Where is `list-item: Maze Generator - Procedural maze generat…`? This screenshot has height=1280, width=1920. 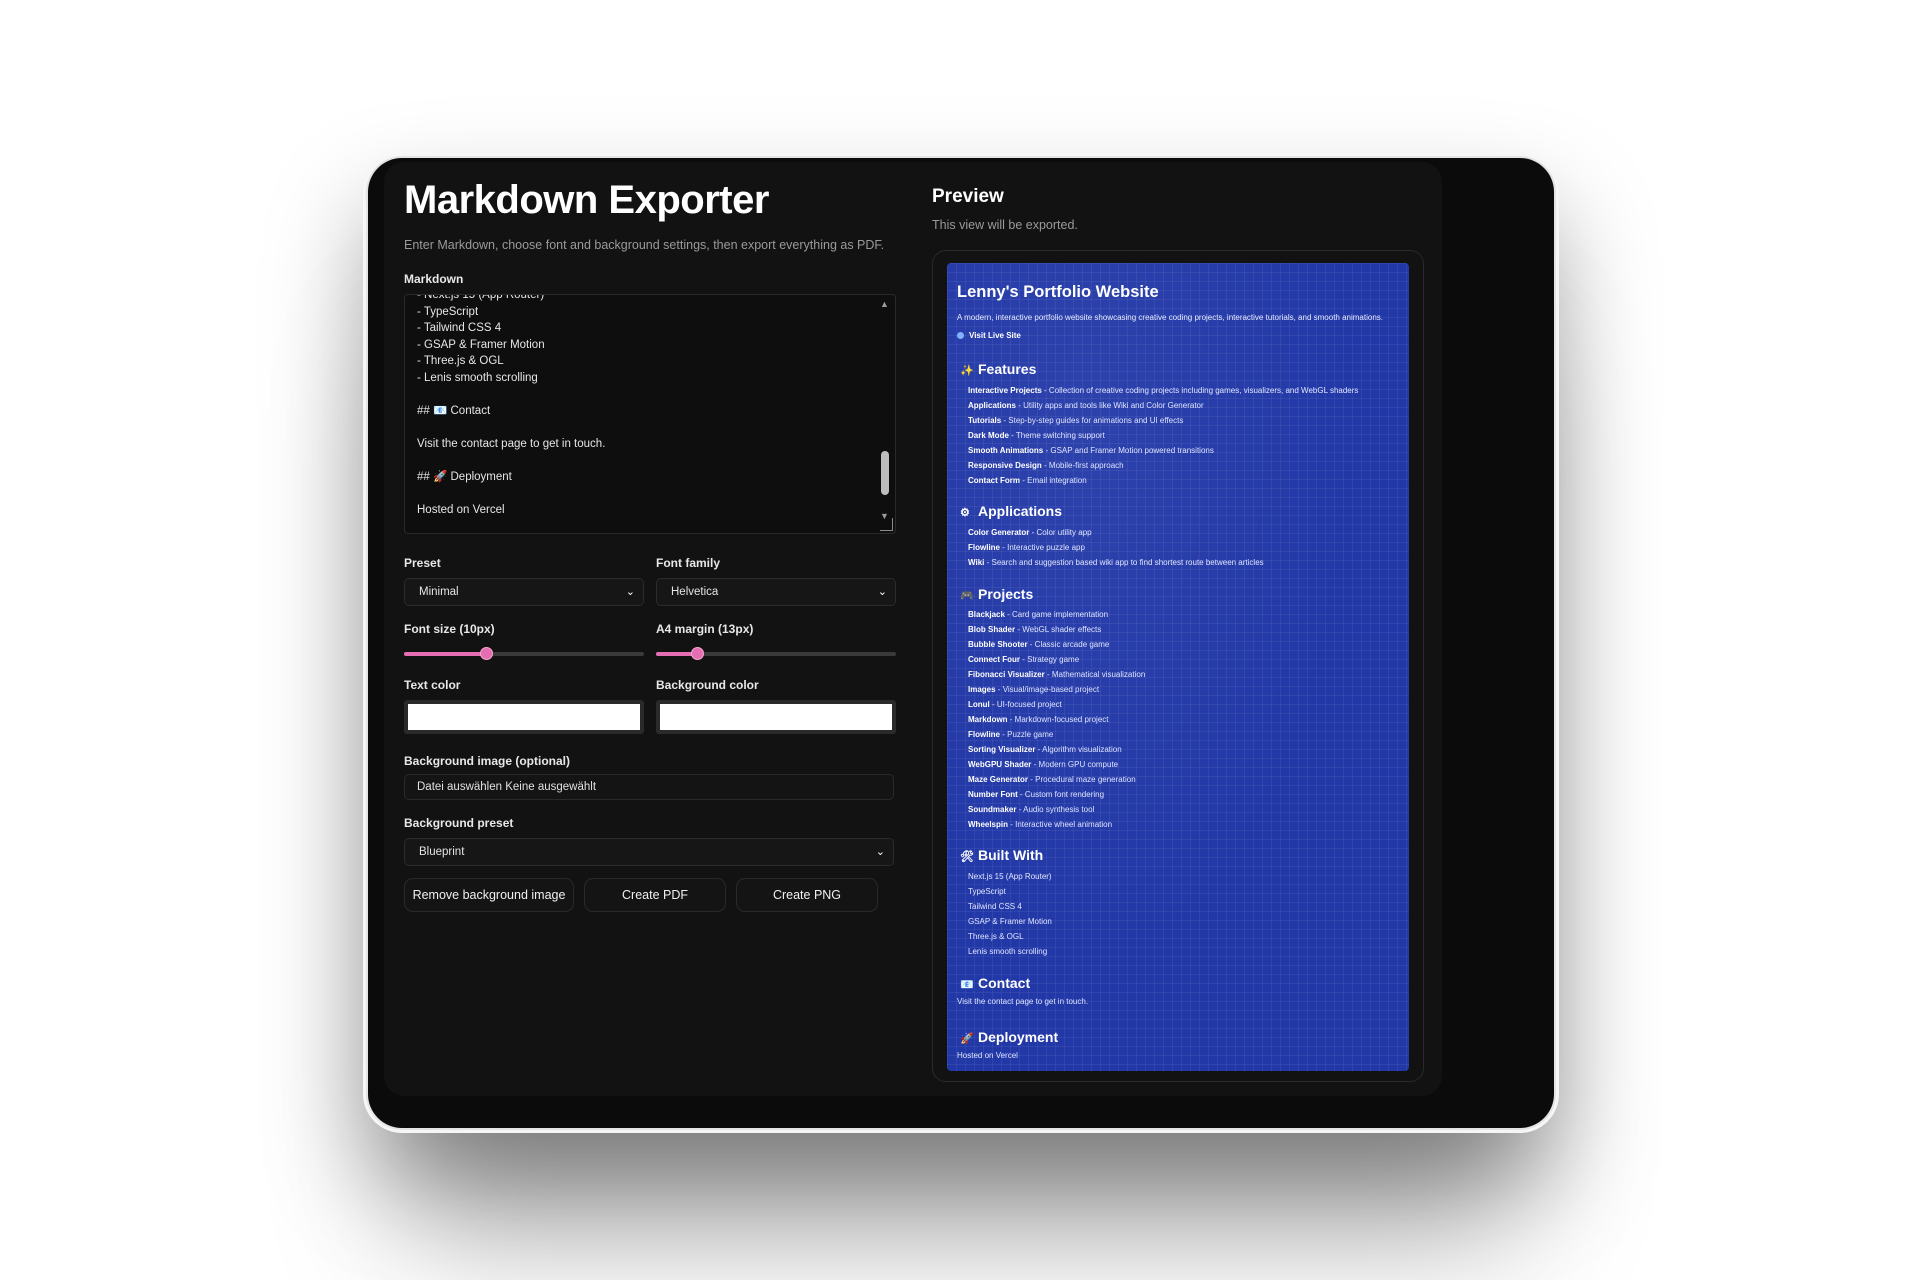
list-item: Maze Generator - Procedural maze generat… is located at coordinates (1056, 779).